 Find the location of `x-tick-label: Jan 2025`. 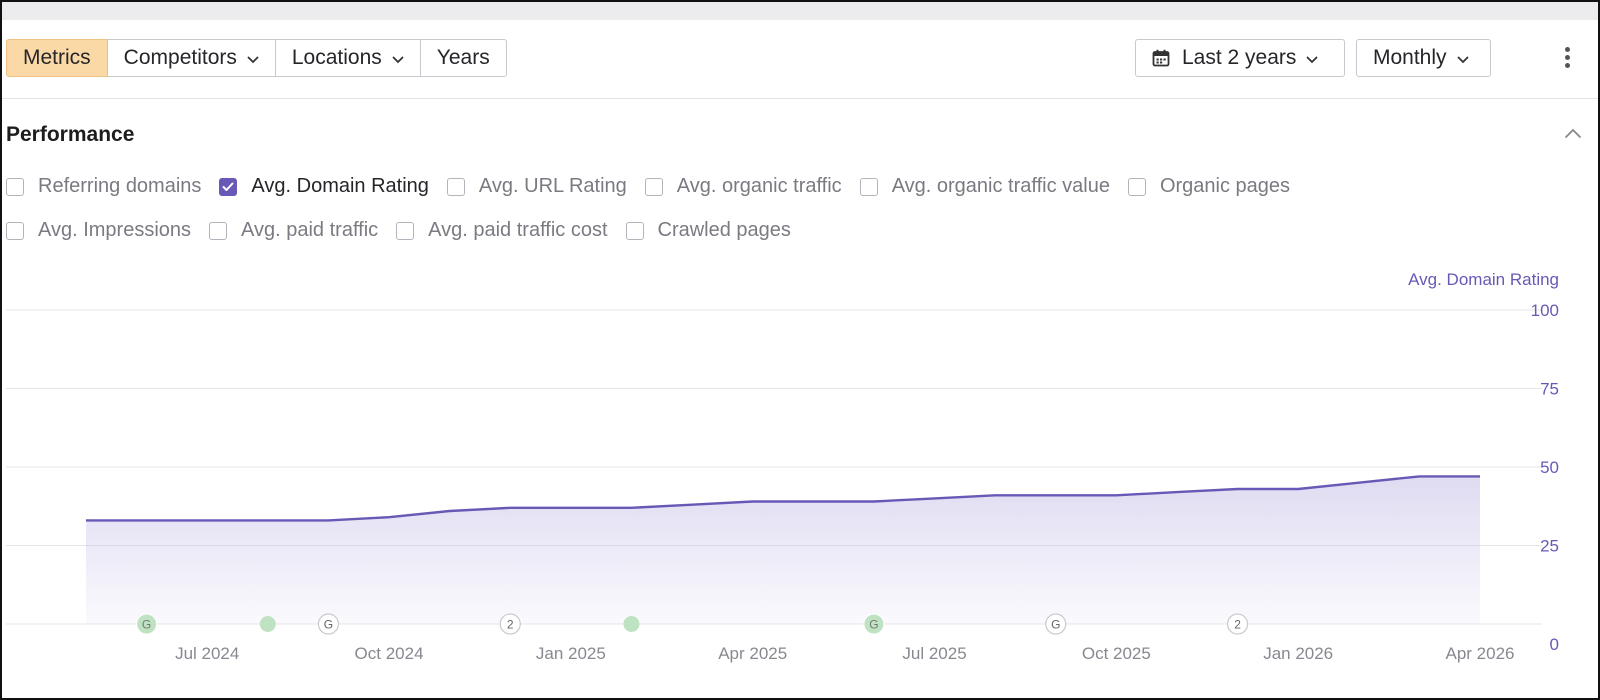

x-tick-label: Jan 2025 is located at coordinates (571, 653).